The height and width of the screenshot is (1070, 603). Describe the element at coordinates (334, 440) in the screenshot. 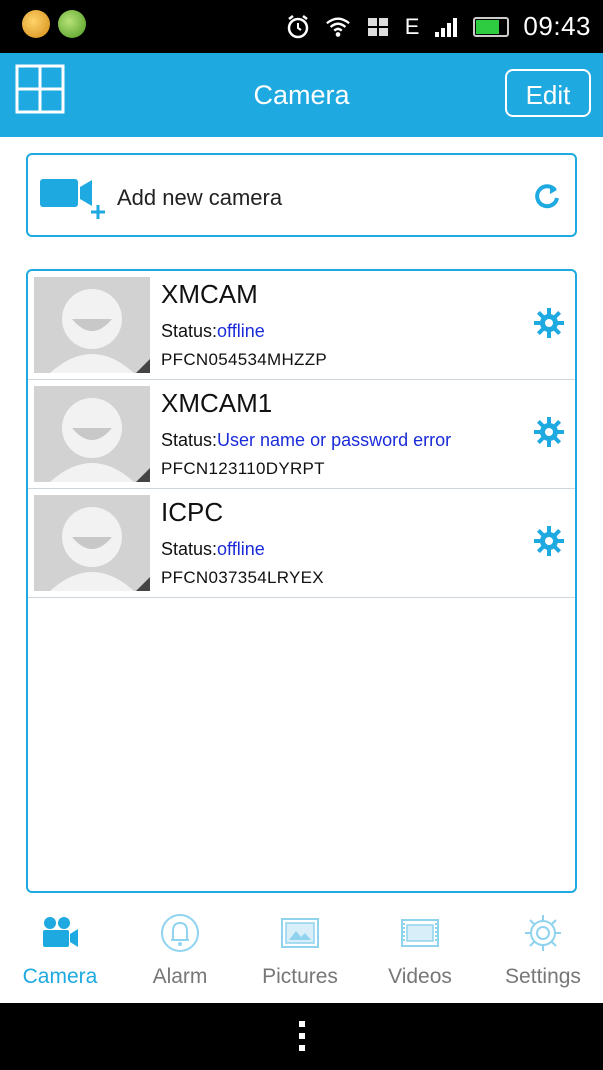

I see `status-value: User name or password error` at that location.